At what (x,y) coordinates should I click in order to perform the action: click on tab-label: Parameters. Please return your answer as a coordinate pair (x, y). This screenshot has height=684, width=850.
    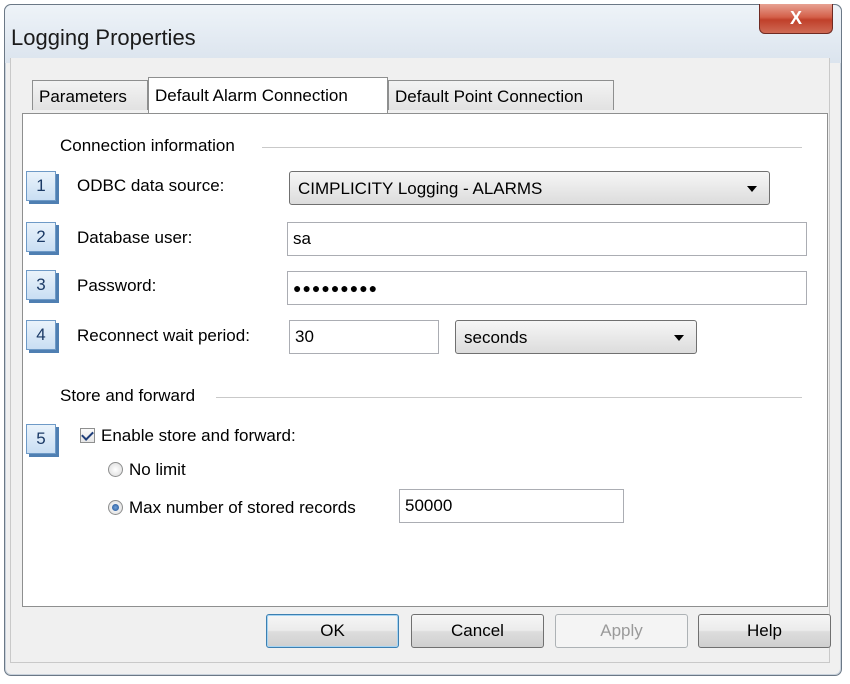
    Looking at the image, I should click on (83, 96).